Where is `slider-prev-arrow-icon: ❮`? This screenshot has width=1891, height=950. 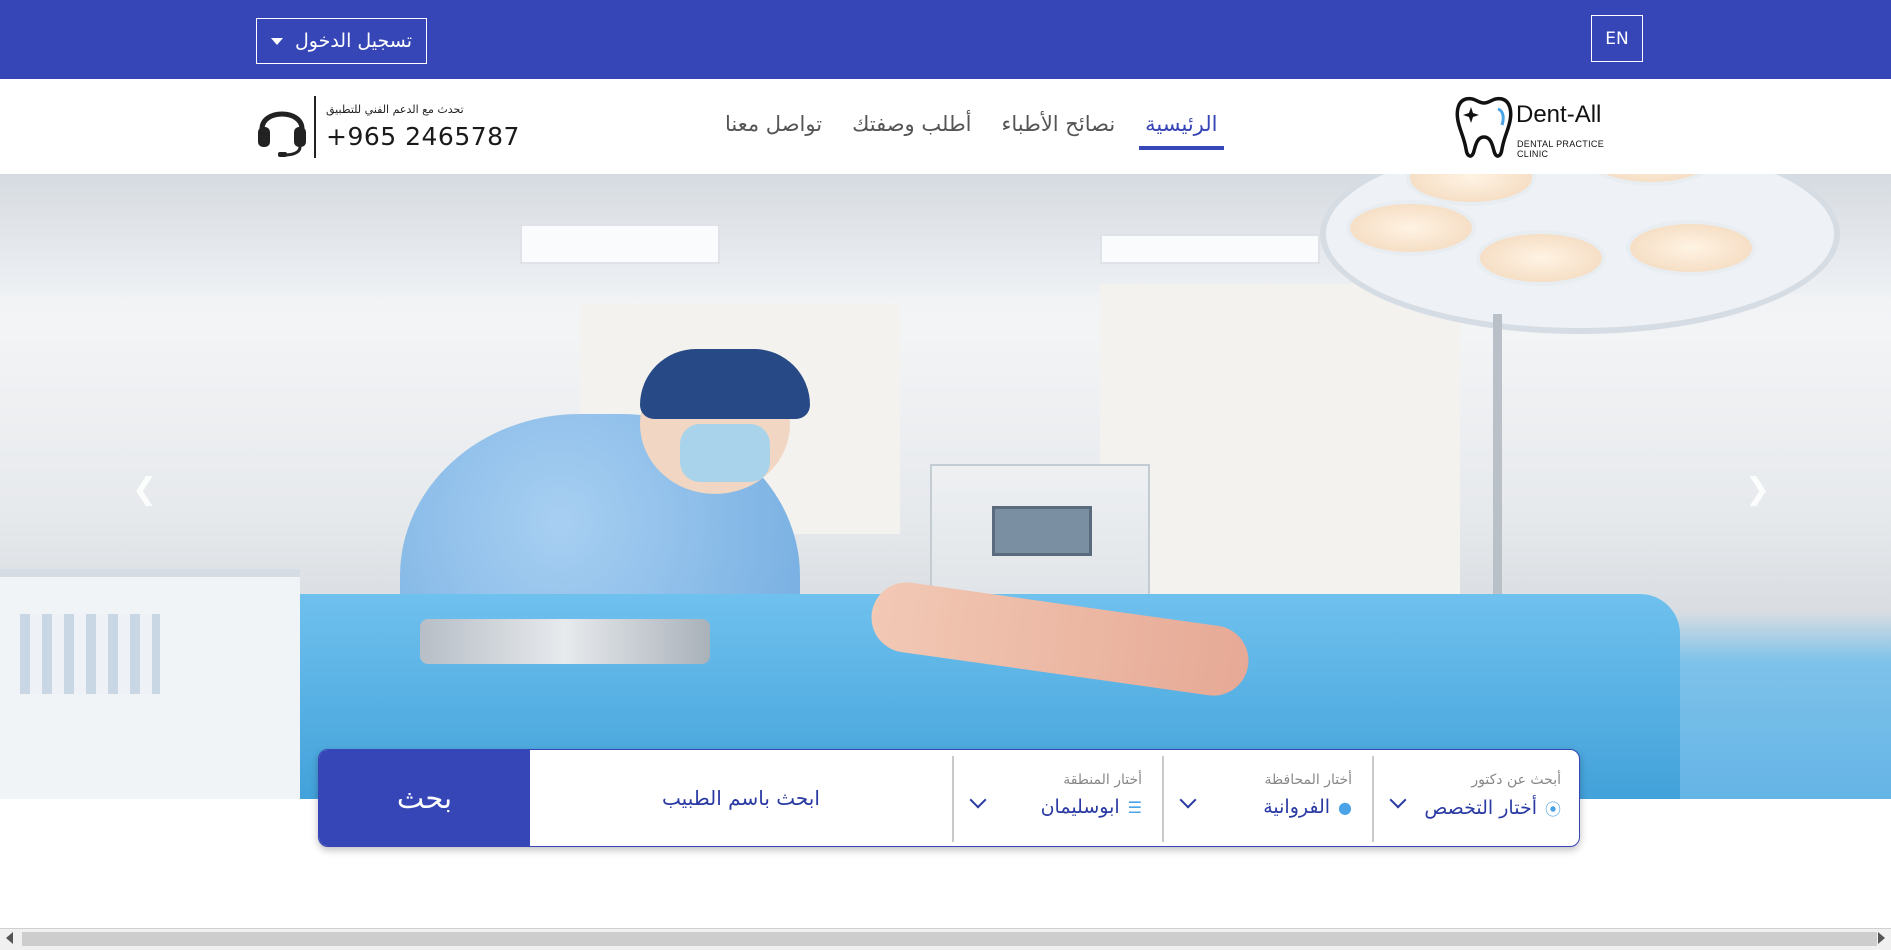 slider-prev-arrow-icon: ❮ is located at coordinates (144, 489).